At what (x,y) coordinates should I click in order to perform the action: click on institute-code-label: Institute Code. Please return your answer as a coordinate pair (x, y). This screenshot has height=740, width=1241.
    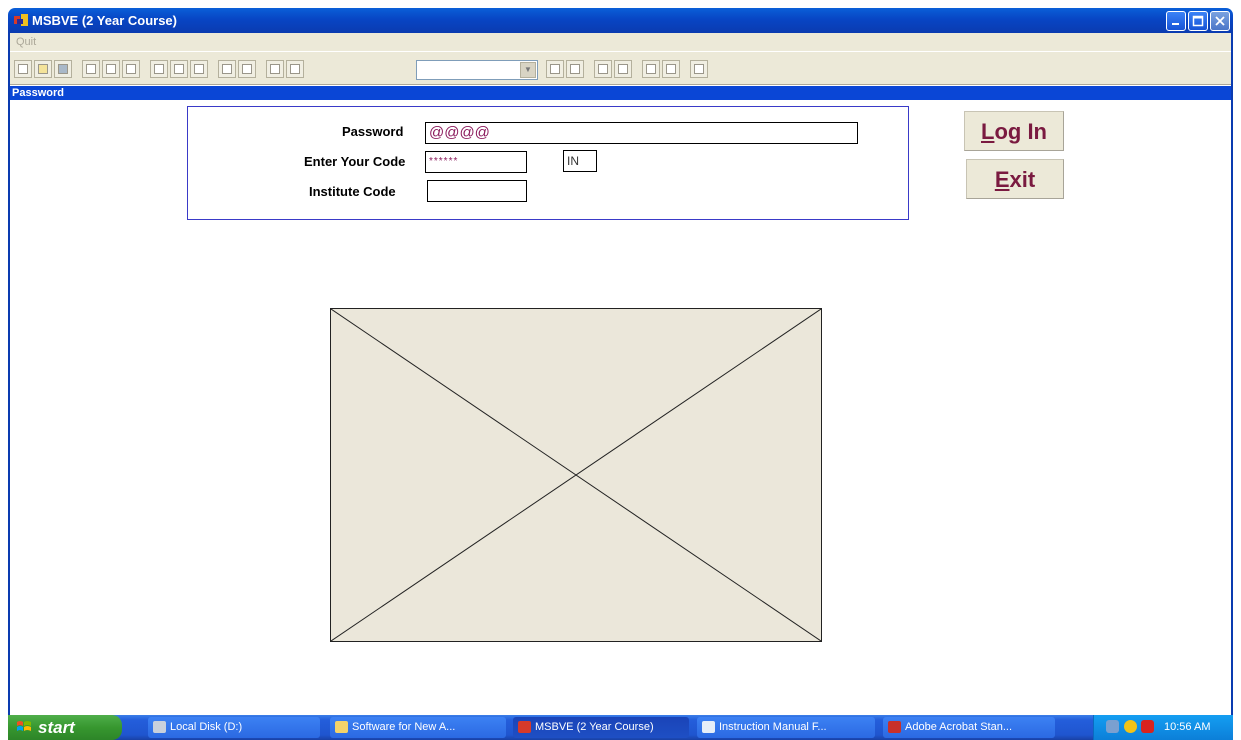
    Looking at the image, I should click on (352, 191).